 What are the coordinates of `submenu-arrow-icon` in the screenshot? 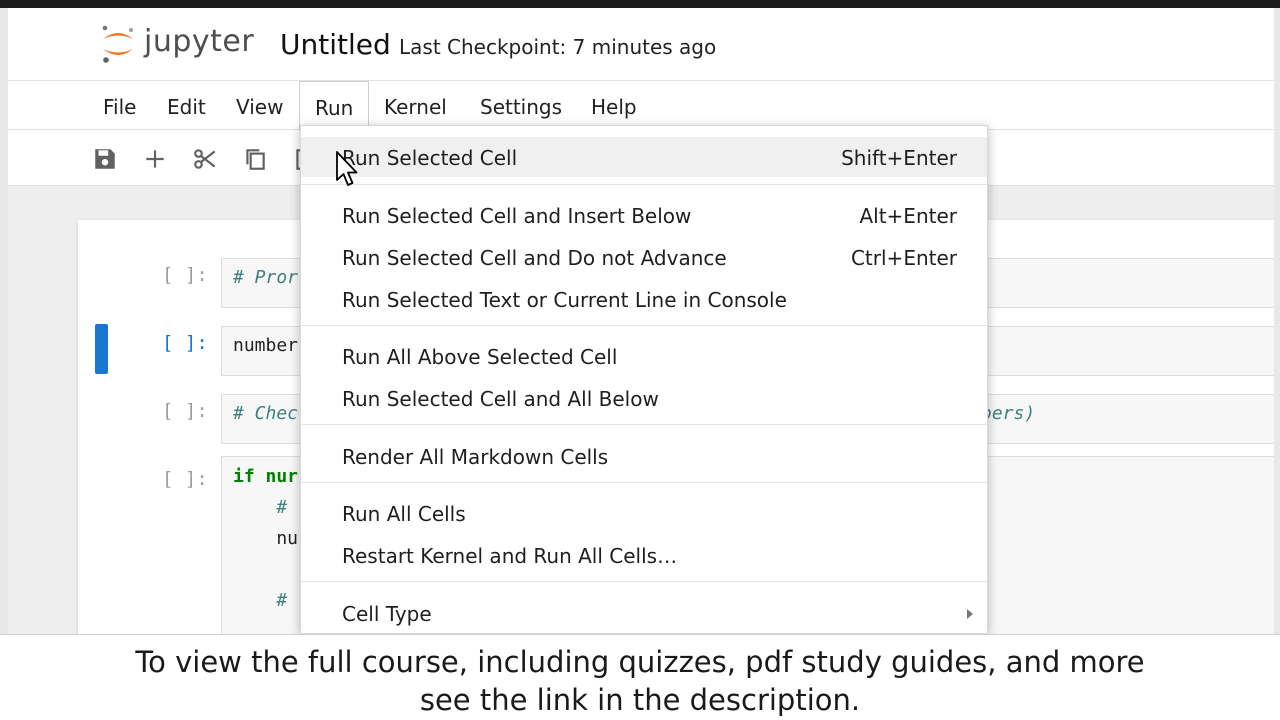 It's located at (970, 614).